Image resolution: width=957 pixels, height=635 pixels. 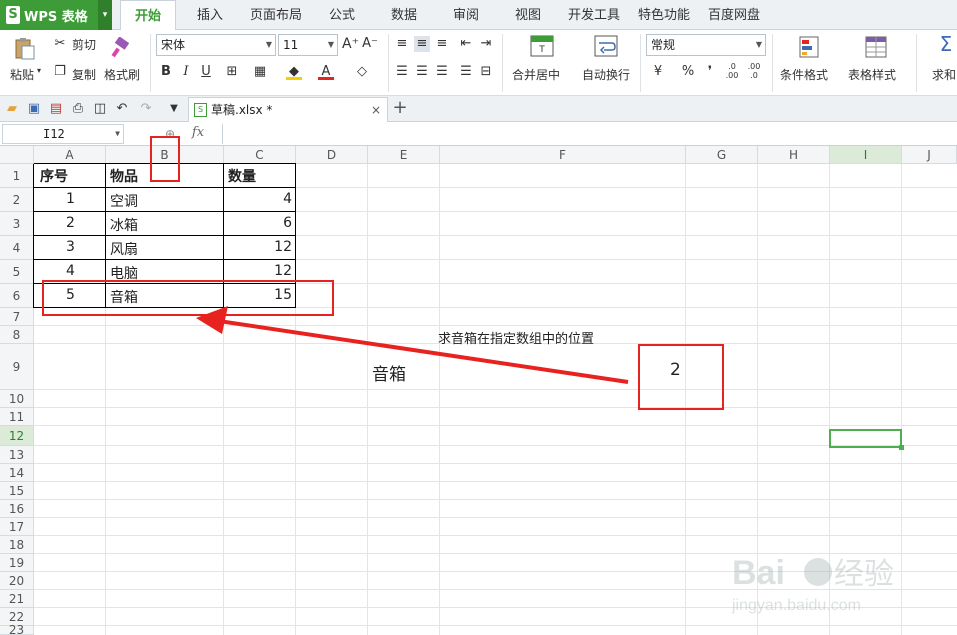 I want to click on scissors-icon: ✂, so click(x=60, y=44).